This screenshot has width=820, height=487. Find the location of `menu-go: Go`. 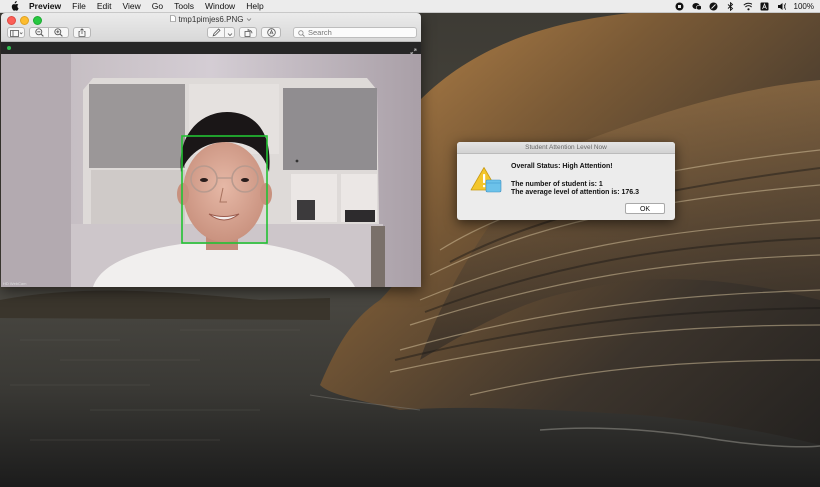

menu-go: Go is located at coordinates (157, 6).